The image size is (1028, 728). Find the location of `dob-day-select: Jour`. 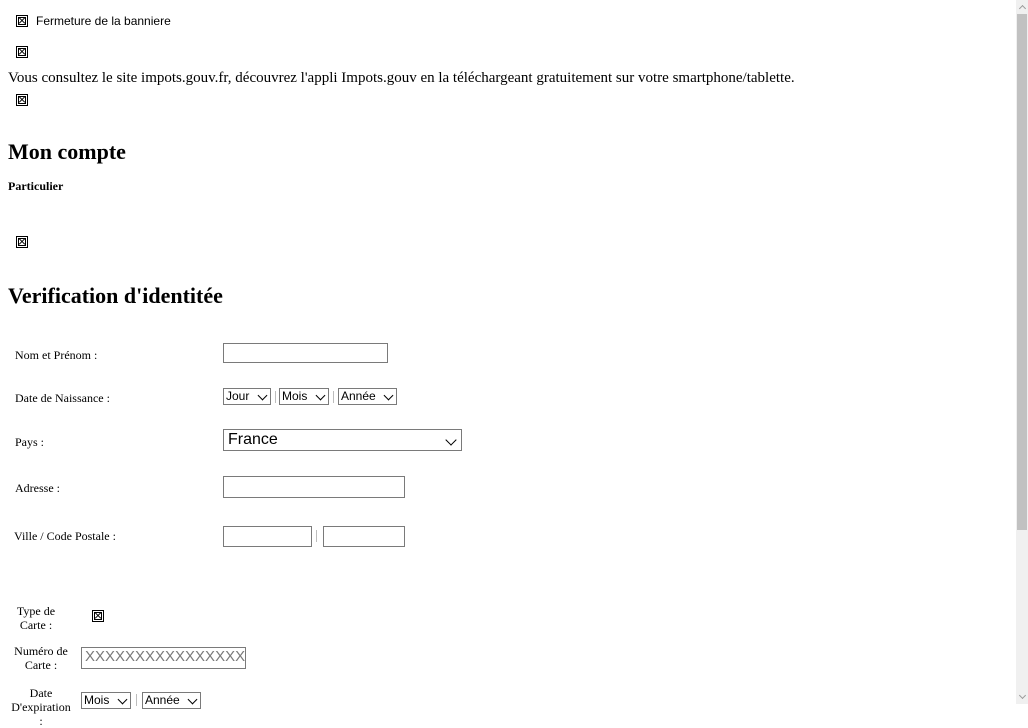

dob-day-select: Jour is located at coordinates (247, 396).